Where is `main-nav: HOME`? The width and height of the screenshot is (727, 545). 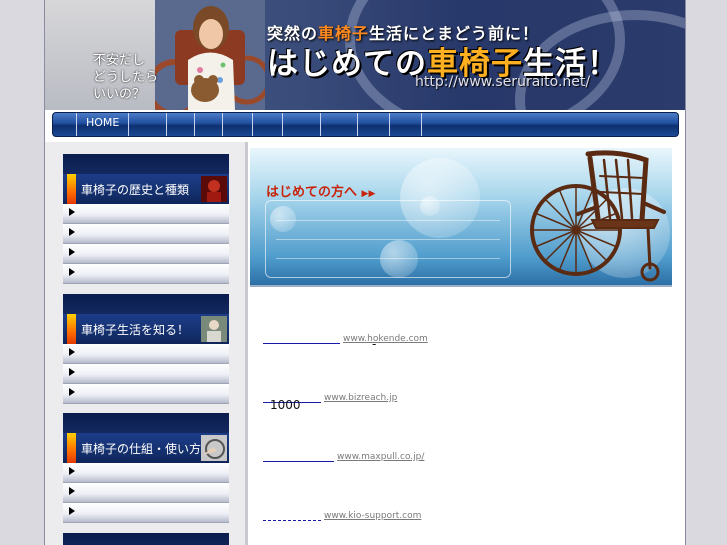 main-nav: HOME is located at coordinates (365, 124).